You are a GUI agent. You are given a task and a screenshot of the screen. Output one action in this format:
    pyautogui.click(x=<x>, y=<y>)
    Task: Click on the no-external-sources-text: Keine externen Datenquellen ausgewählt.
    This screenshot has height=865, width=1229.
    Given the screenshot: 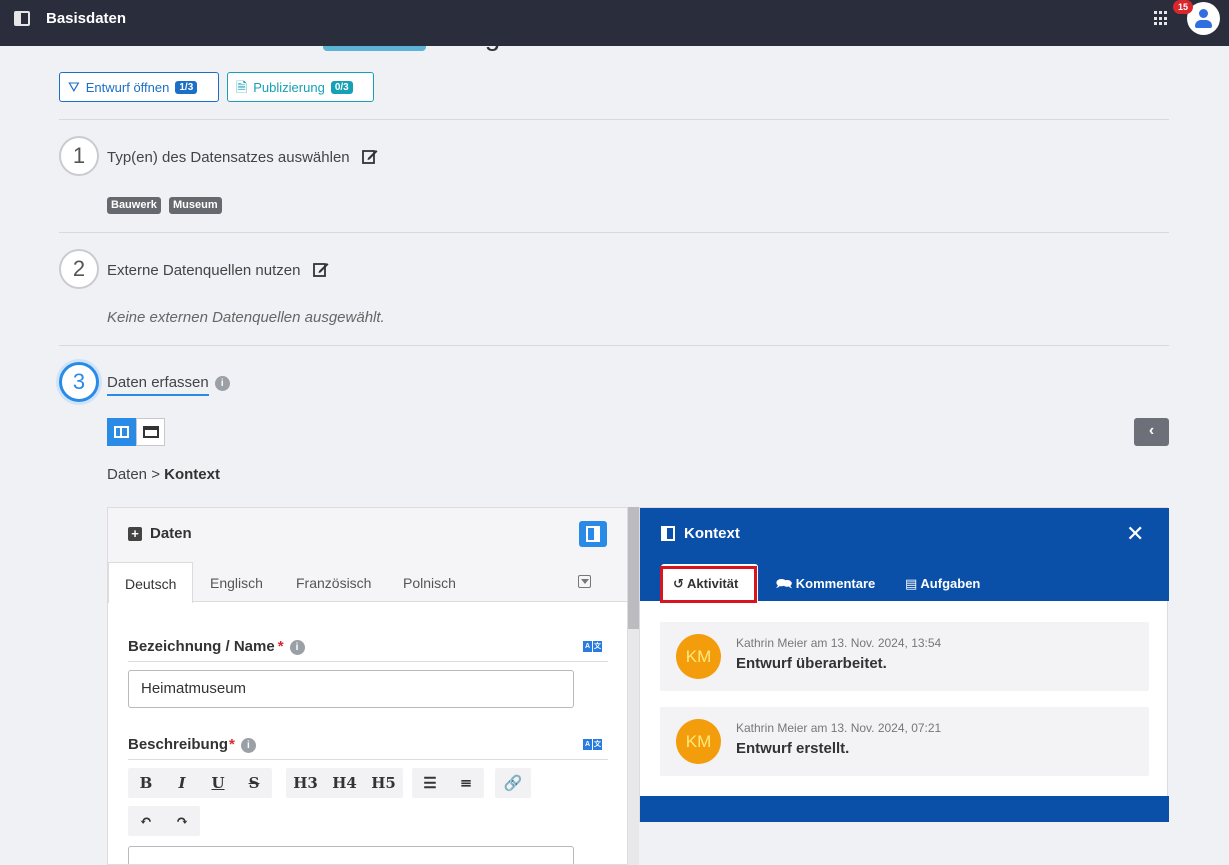 What is the action you would take?
    pyautogui.click(x=246, y=317)
    